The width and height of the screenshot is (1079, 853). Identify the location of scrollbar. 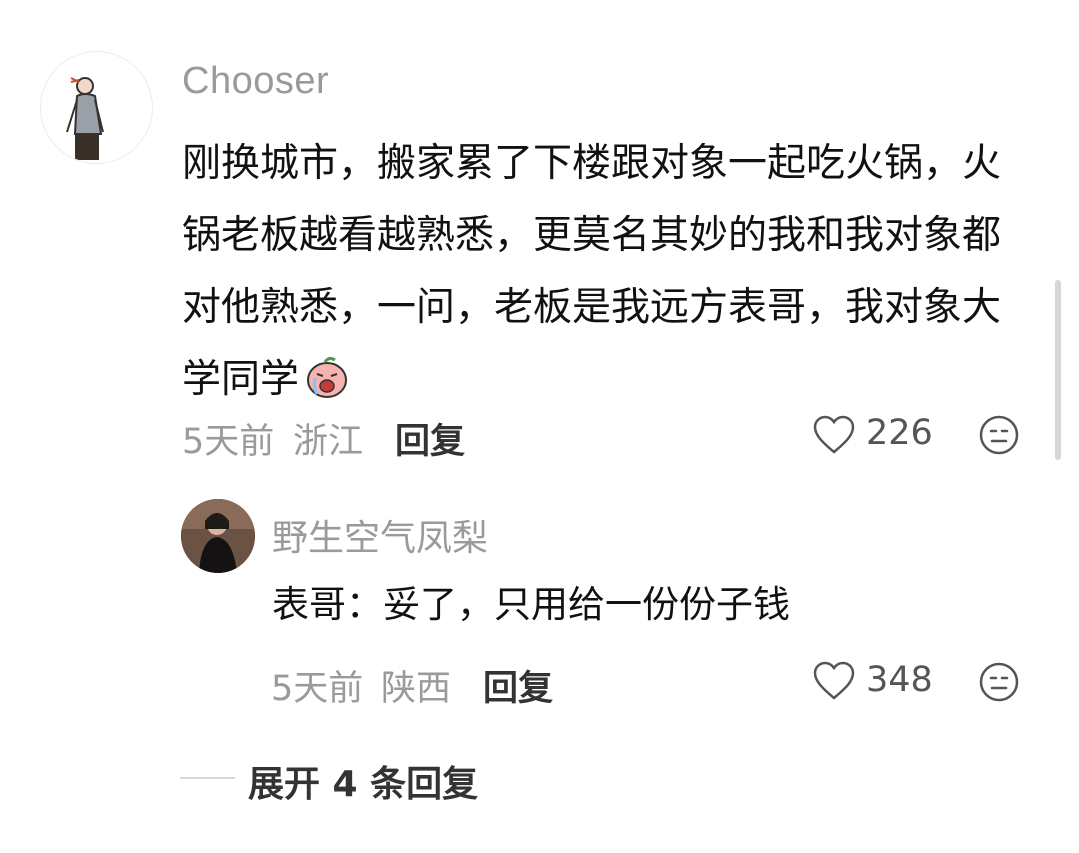
(1058, 370).